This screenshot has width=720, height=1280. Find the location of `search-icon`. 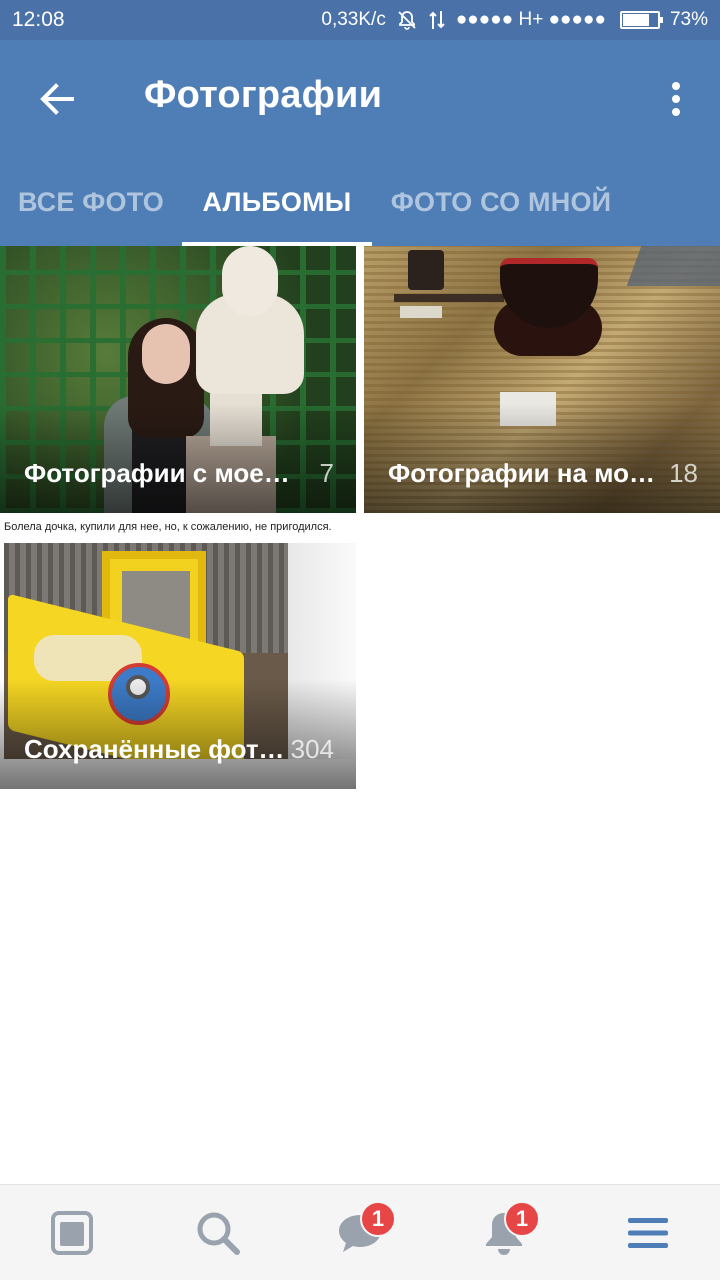

search-icon is located at coordinates (218, 1233).